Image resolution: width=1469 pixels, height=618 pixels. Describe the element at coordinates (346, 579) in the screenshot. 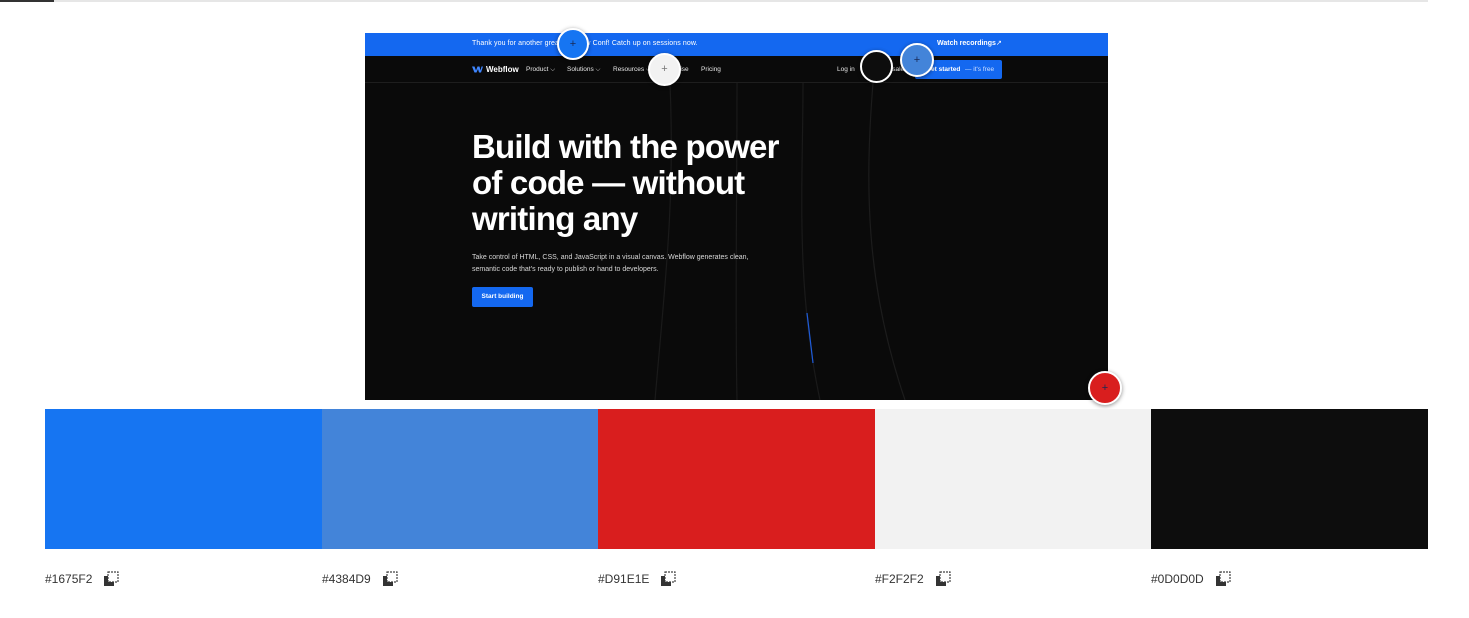

I see `hex-value: #4384D9` at that location.